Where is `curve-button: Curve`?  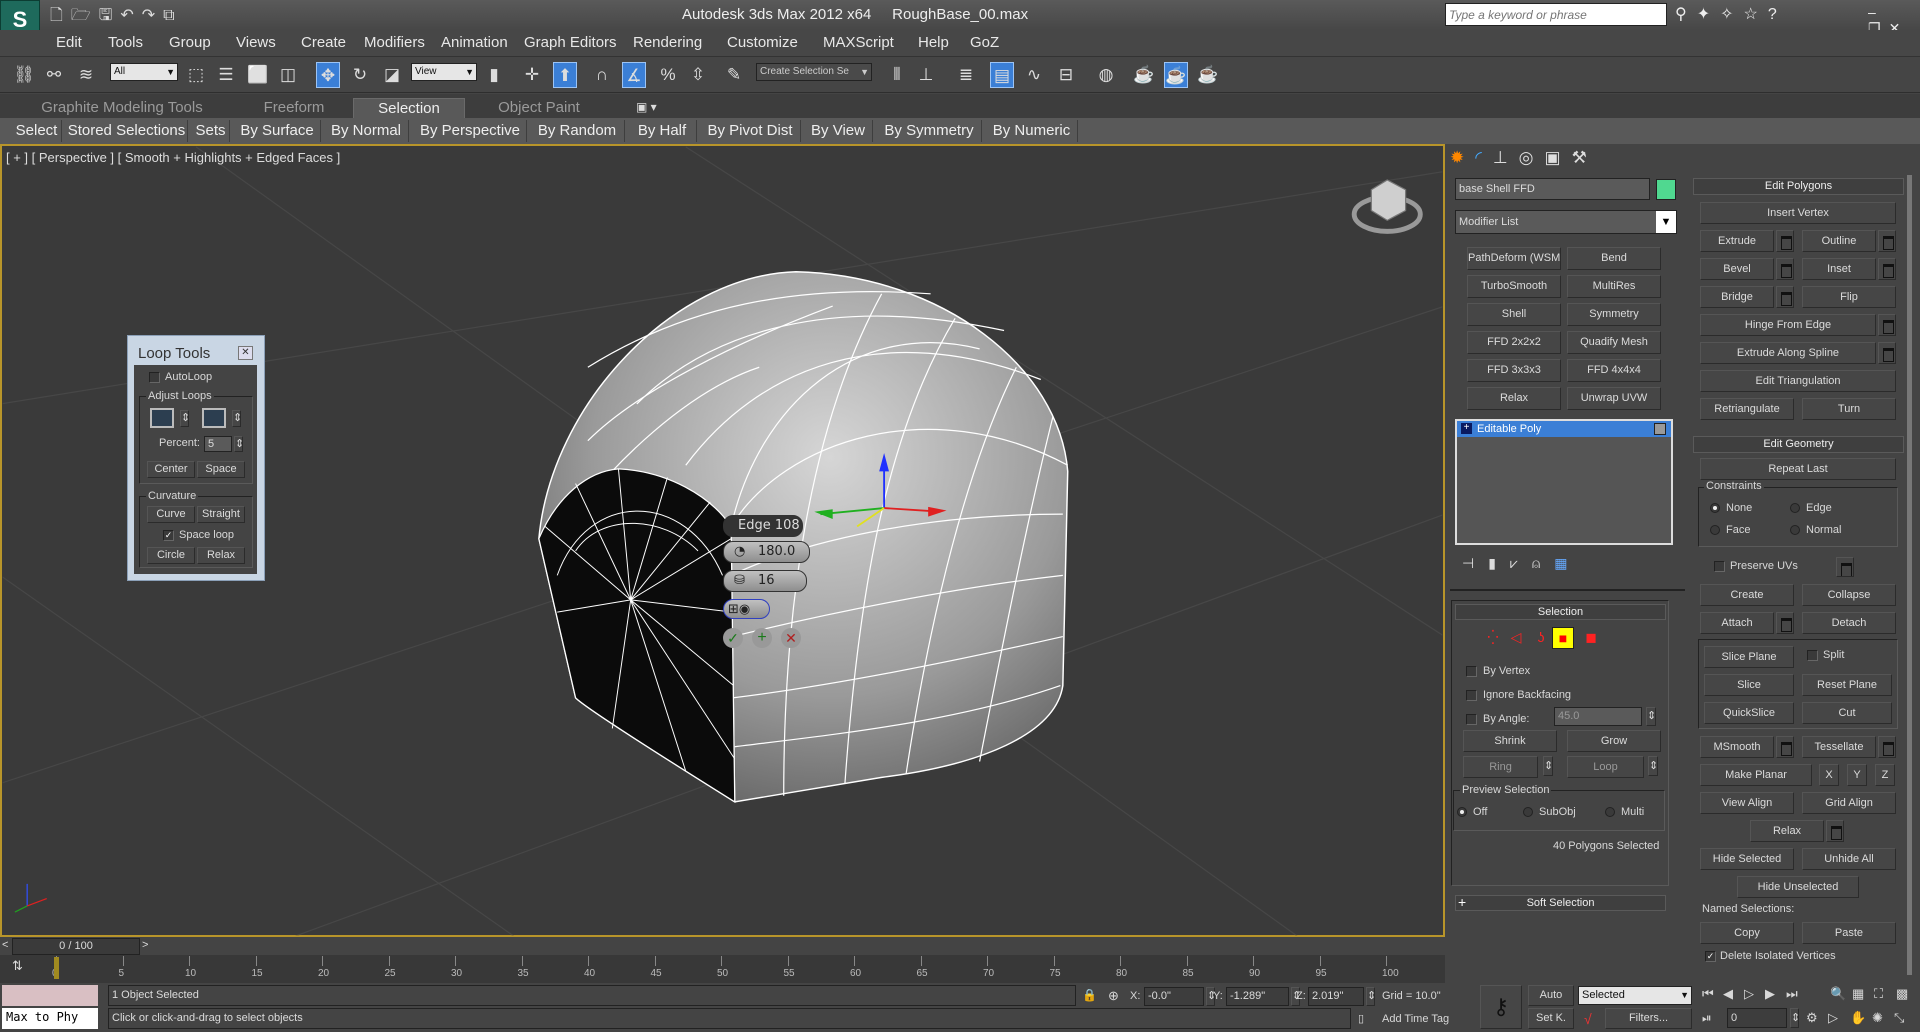
curve-button: Curve is located at coordinates (171, 514).